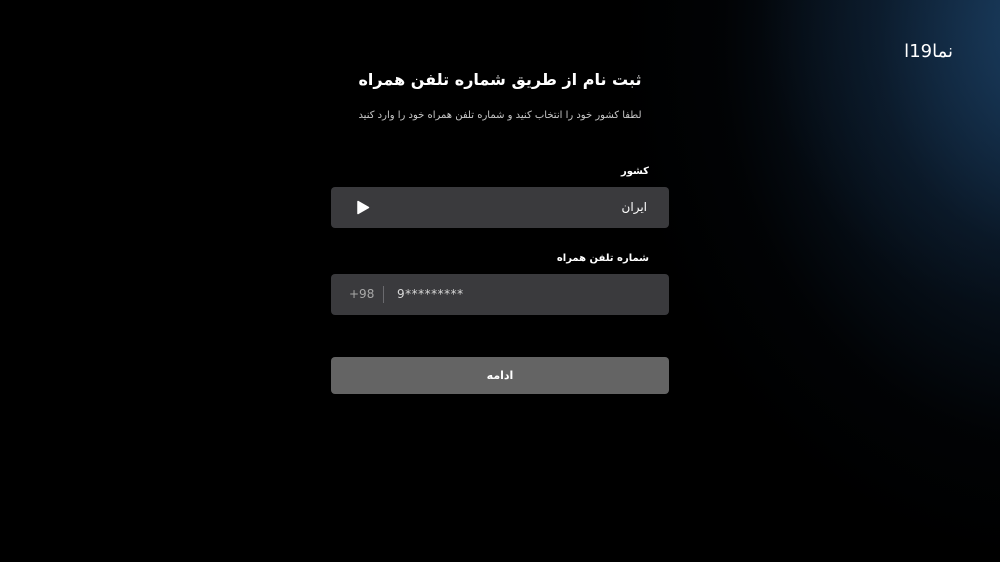 This screenshot has height=562, width=1000. Describe the element at coordinates (500, 375) in the screenshot. I see `continue-button: ادامه` at that location.